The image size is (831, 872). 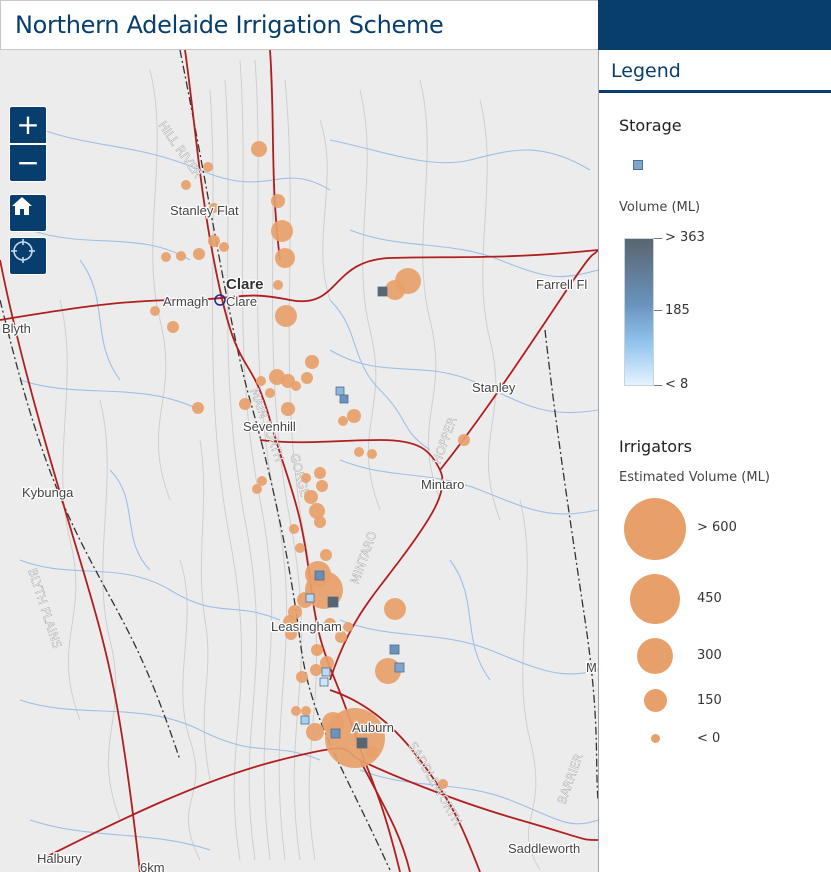 What do you see at coordinates (709, 700) in the screenshot?
I see `irrigator-label-150: 150` at bounding box center [709, 700].